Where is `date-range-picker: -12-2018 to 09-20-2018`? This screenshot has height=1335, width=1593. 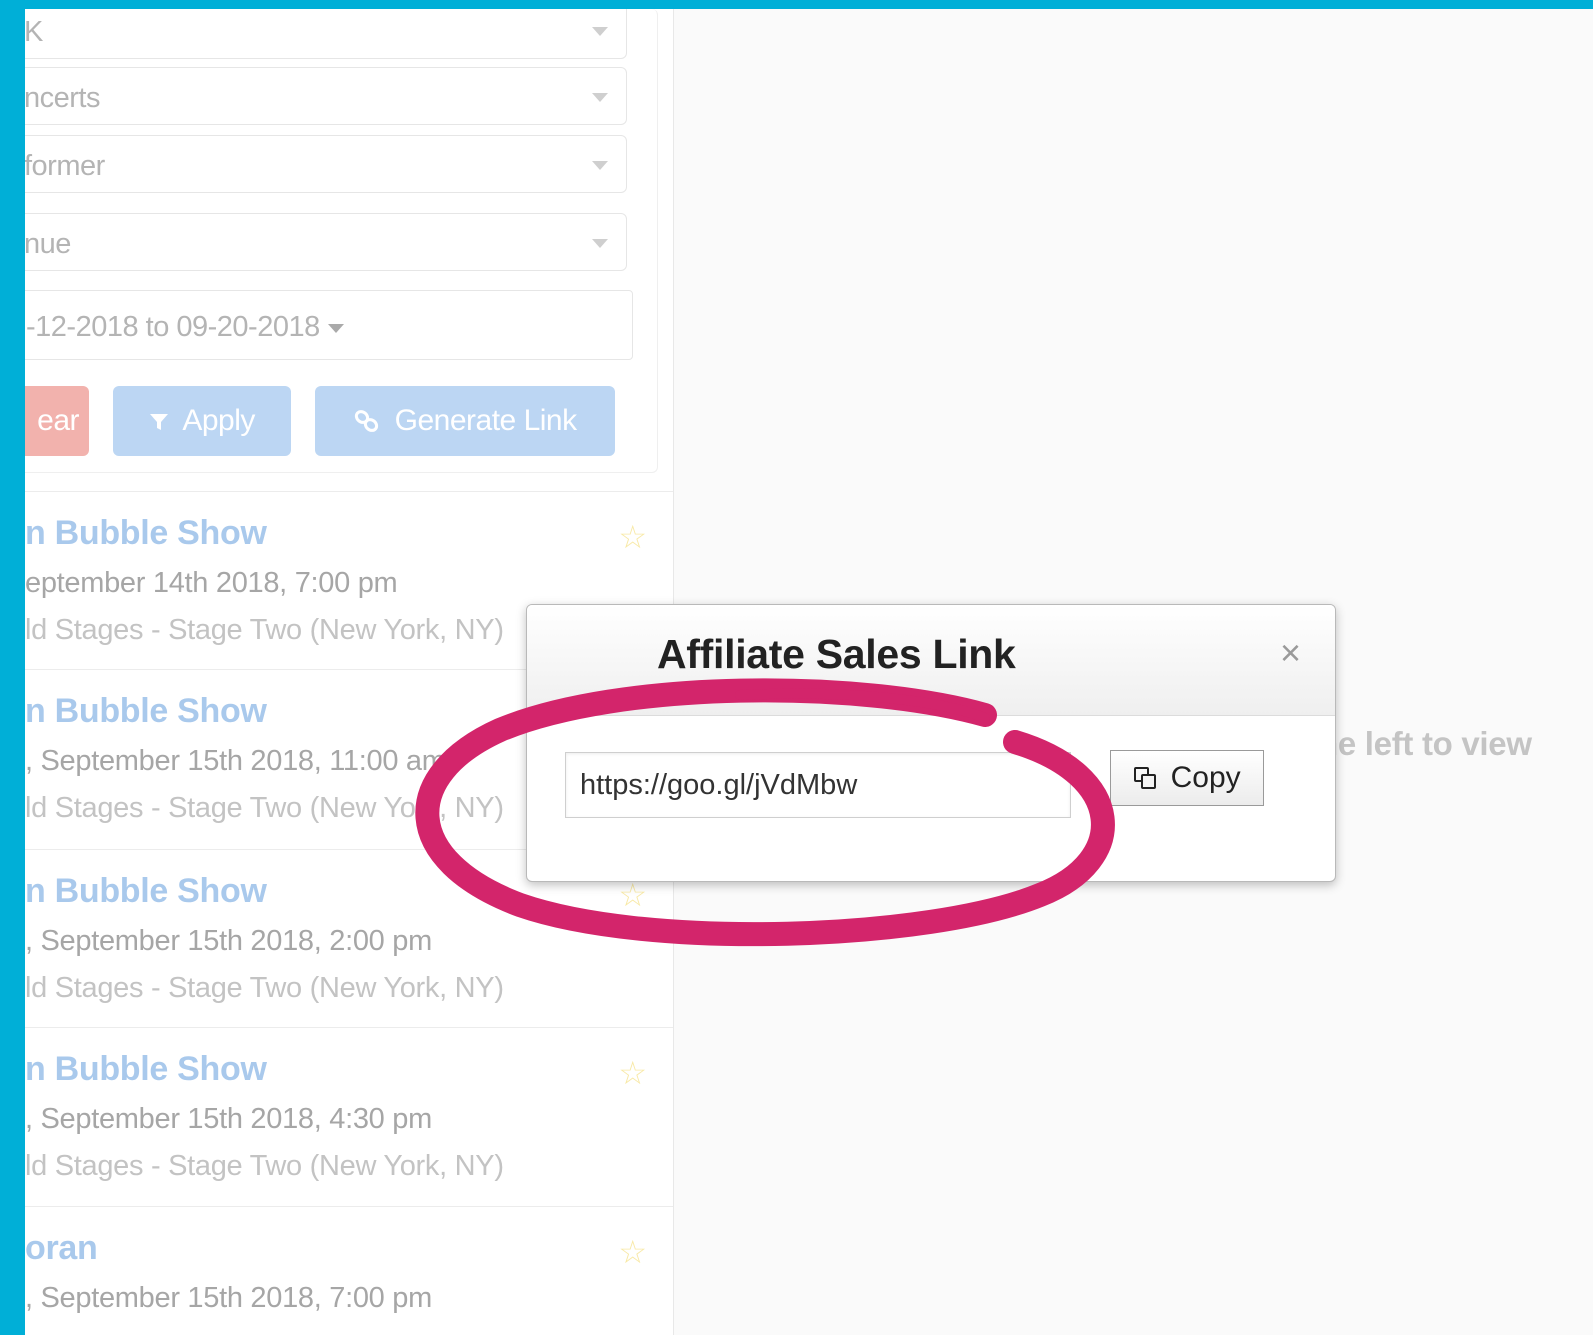
date-range-picker: -12-2018 to 09-20-2018 is located at coordinates (329, 325).